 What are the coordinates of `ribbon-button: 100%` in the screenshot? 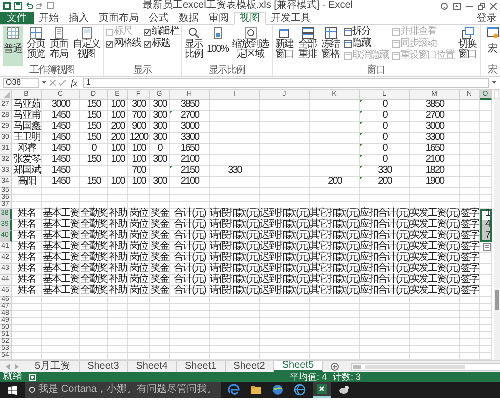 It's located at (218, 46).